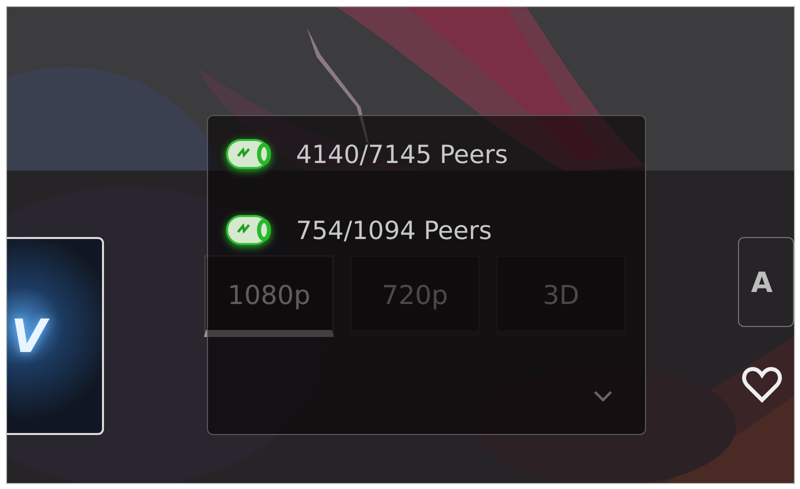  What do you see at coordinates (402, 154) in the screenshot?
I see `peers-option: 4140/7145 Peers` at bounding box center [402, 154].